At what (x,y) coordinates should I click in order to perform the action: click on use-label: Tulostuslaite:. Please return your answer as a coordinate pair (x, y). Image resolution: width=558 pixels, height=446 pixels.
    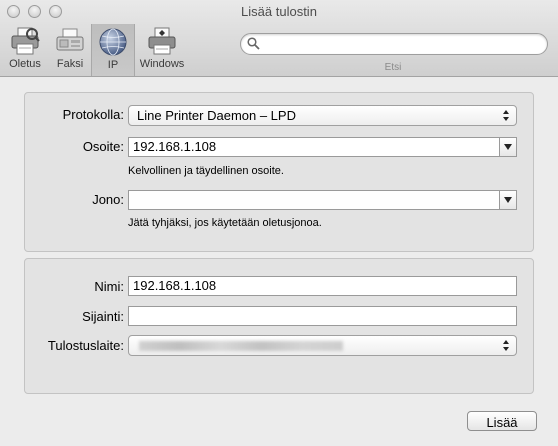
    Looking at the image, I should click on (85, 345).